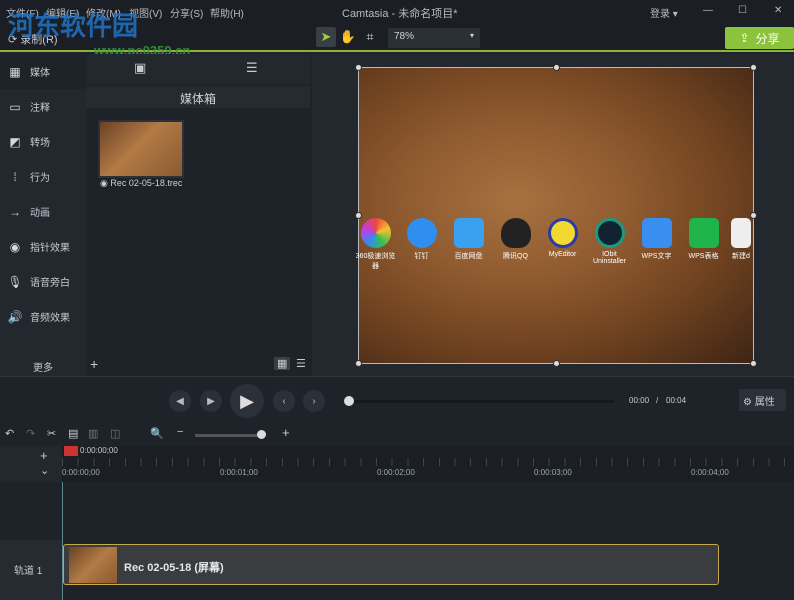 This screenshot has width=794, height=600. I want to click on close-button: ✕, so click(778, 10).